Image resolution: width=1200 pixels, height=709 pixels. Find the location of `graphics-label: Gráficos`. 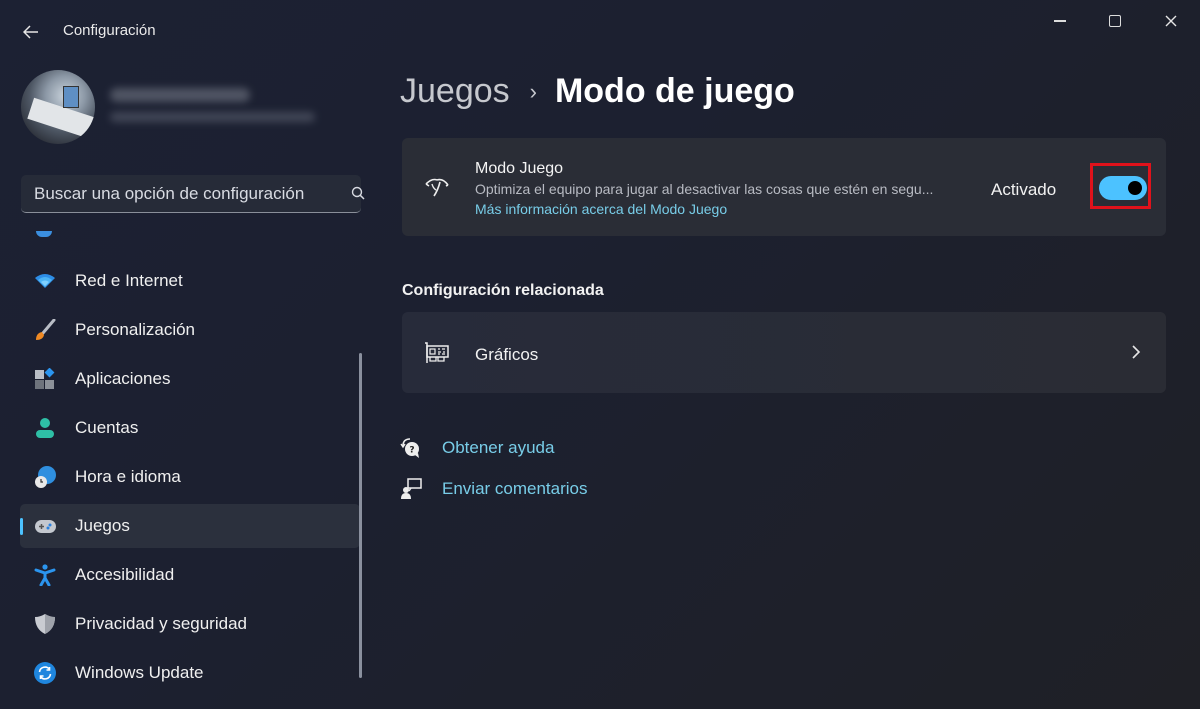

graphics-label: Gráficos is located at coordinates (507, 354).